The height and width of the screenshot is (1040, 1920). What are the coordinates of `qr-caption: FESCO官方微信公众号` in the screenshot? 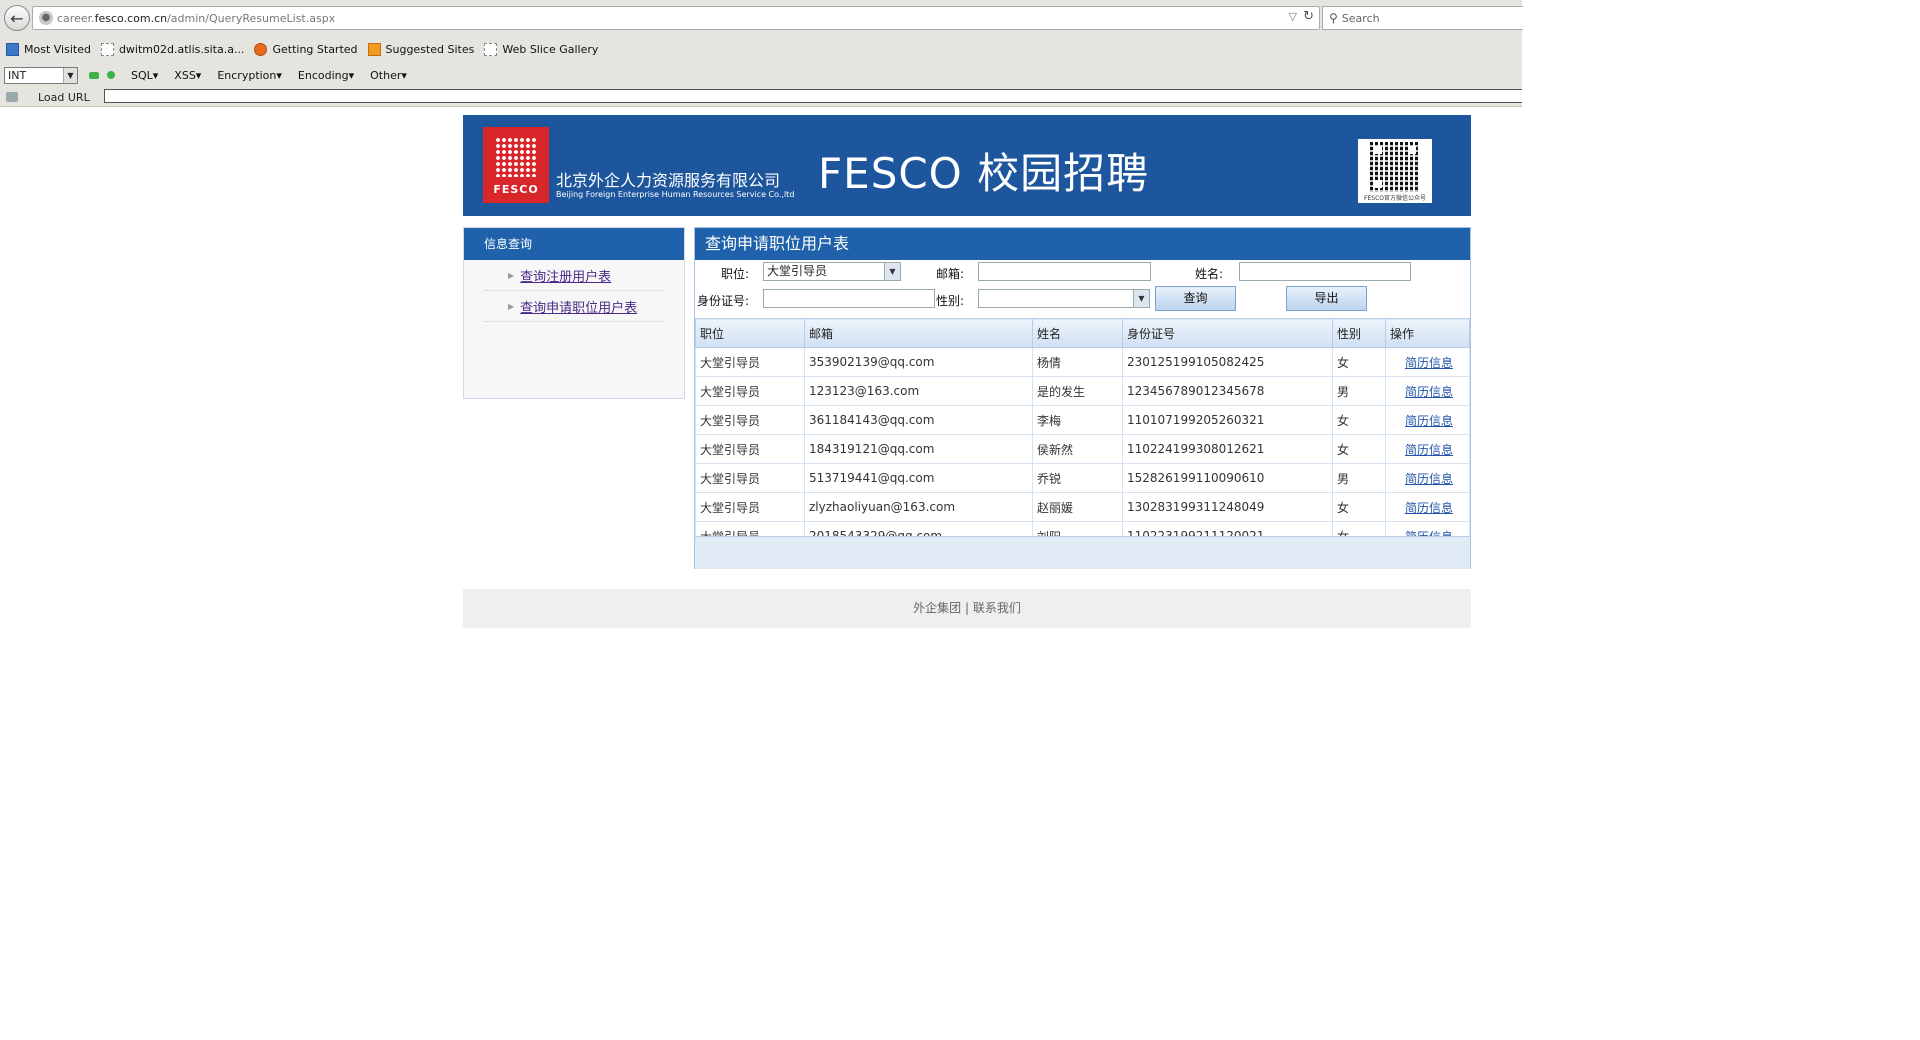 It's located at (1395, 198).